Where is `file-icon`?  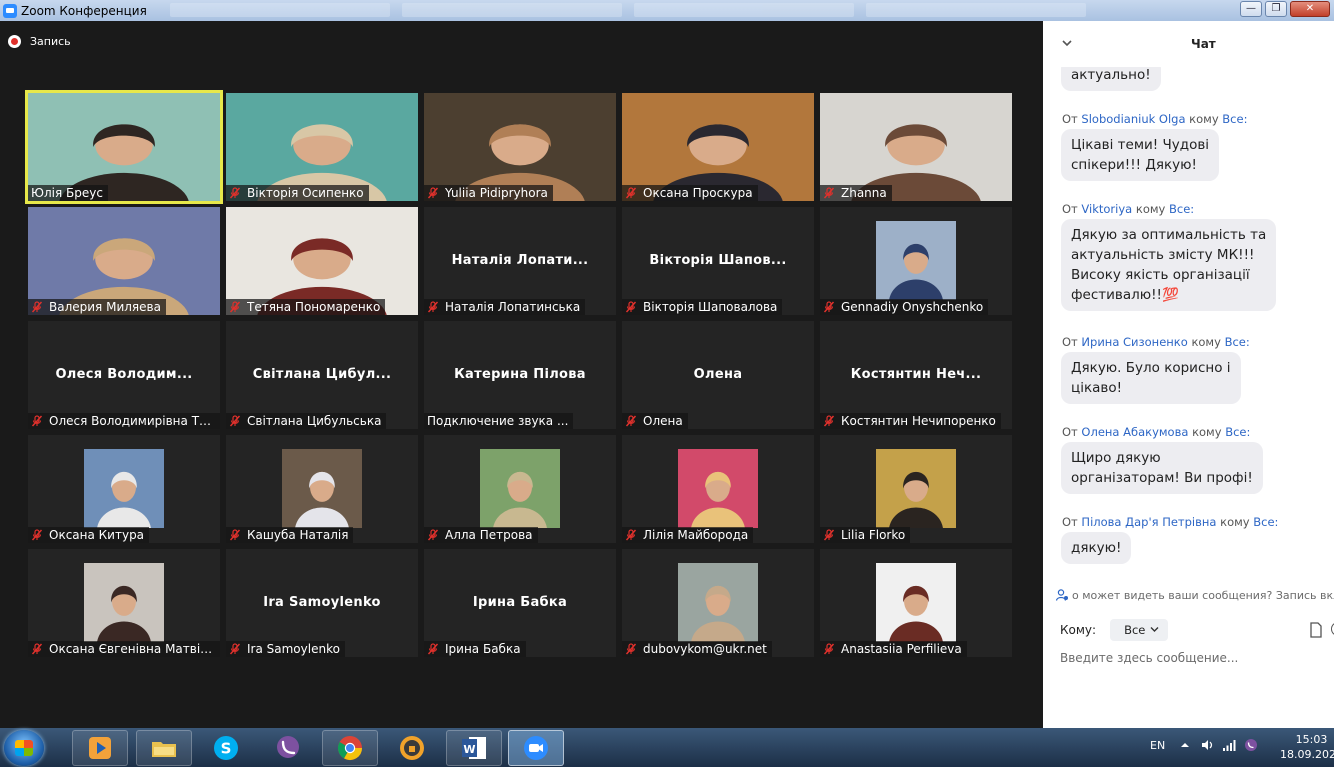 file-icon is located at coordinates (1316, 630).